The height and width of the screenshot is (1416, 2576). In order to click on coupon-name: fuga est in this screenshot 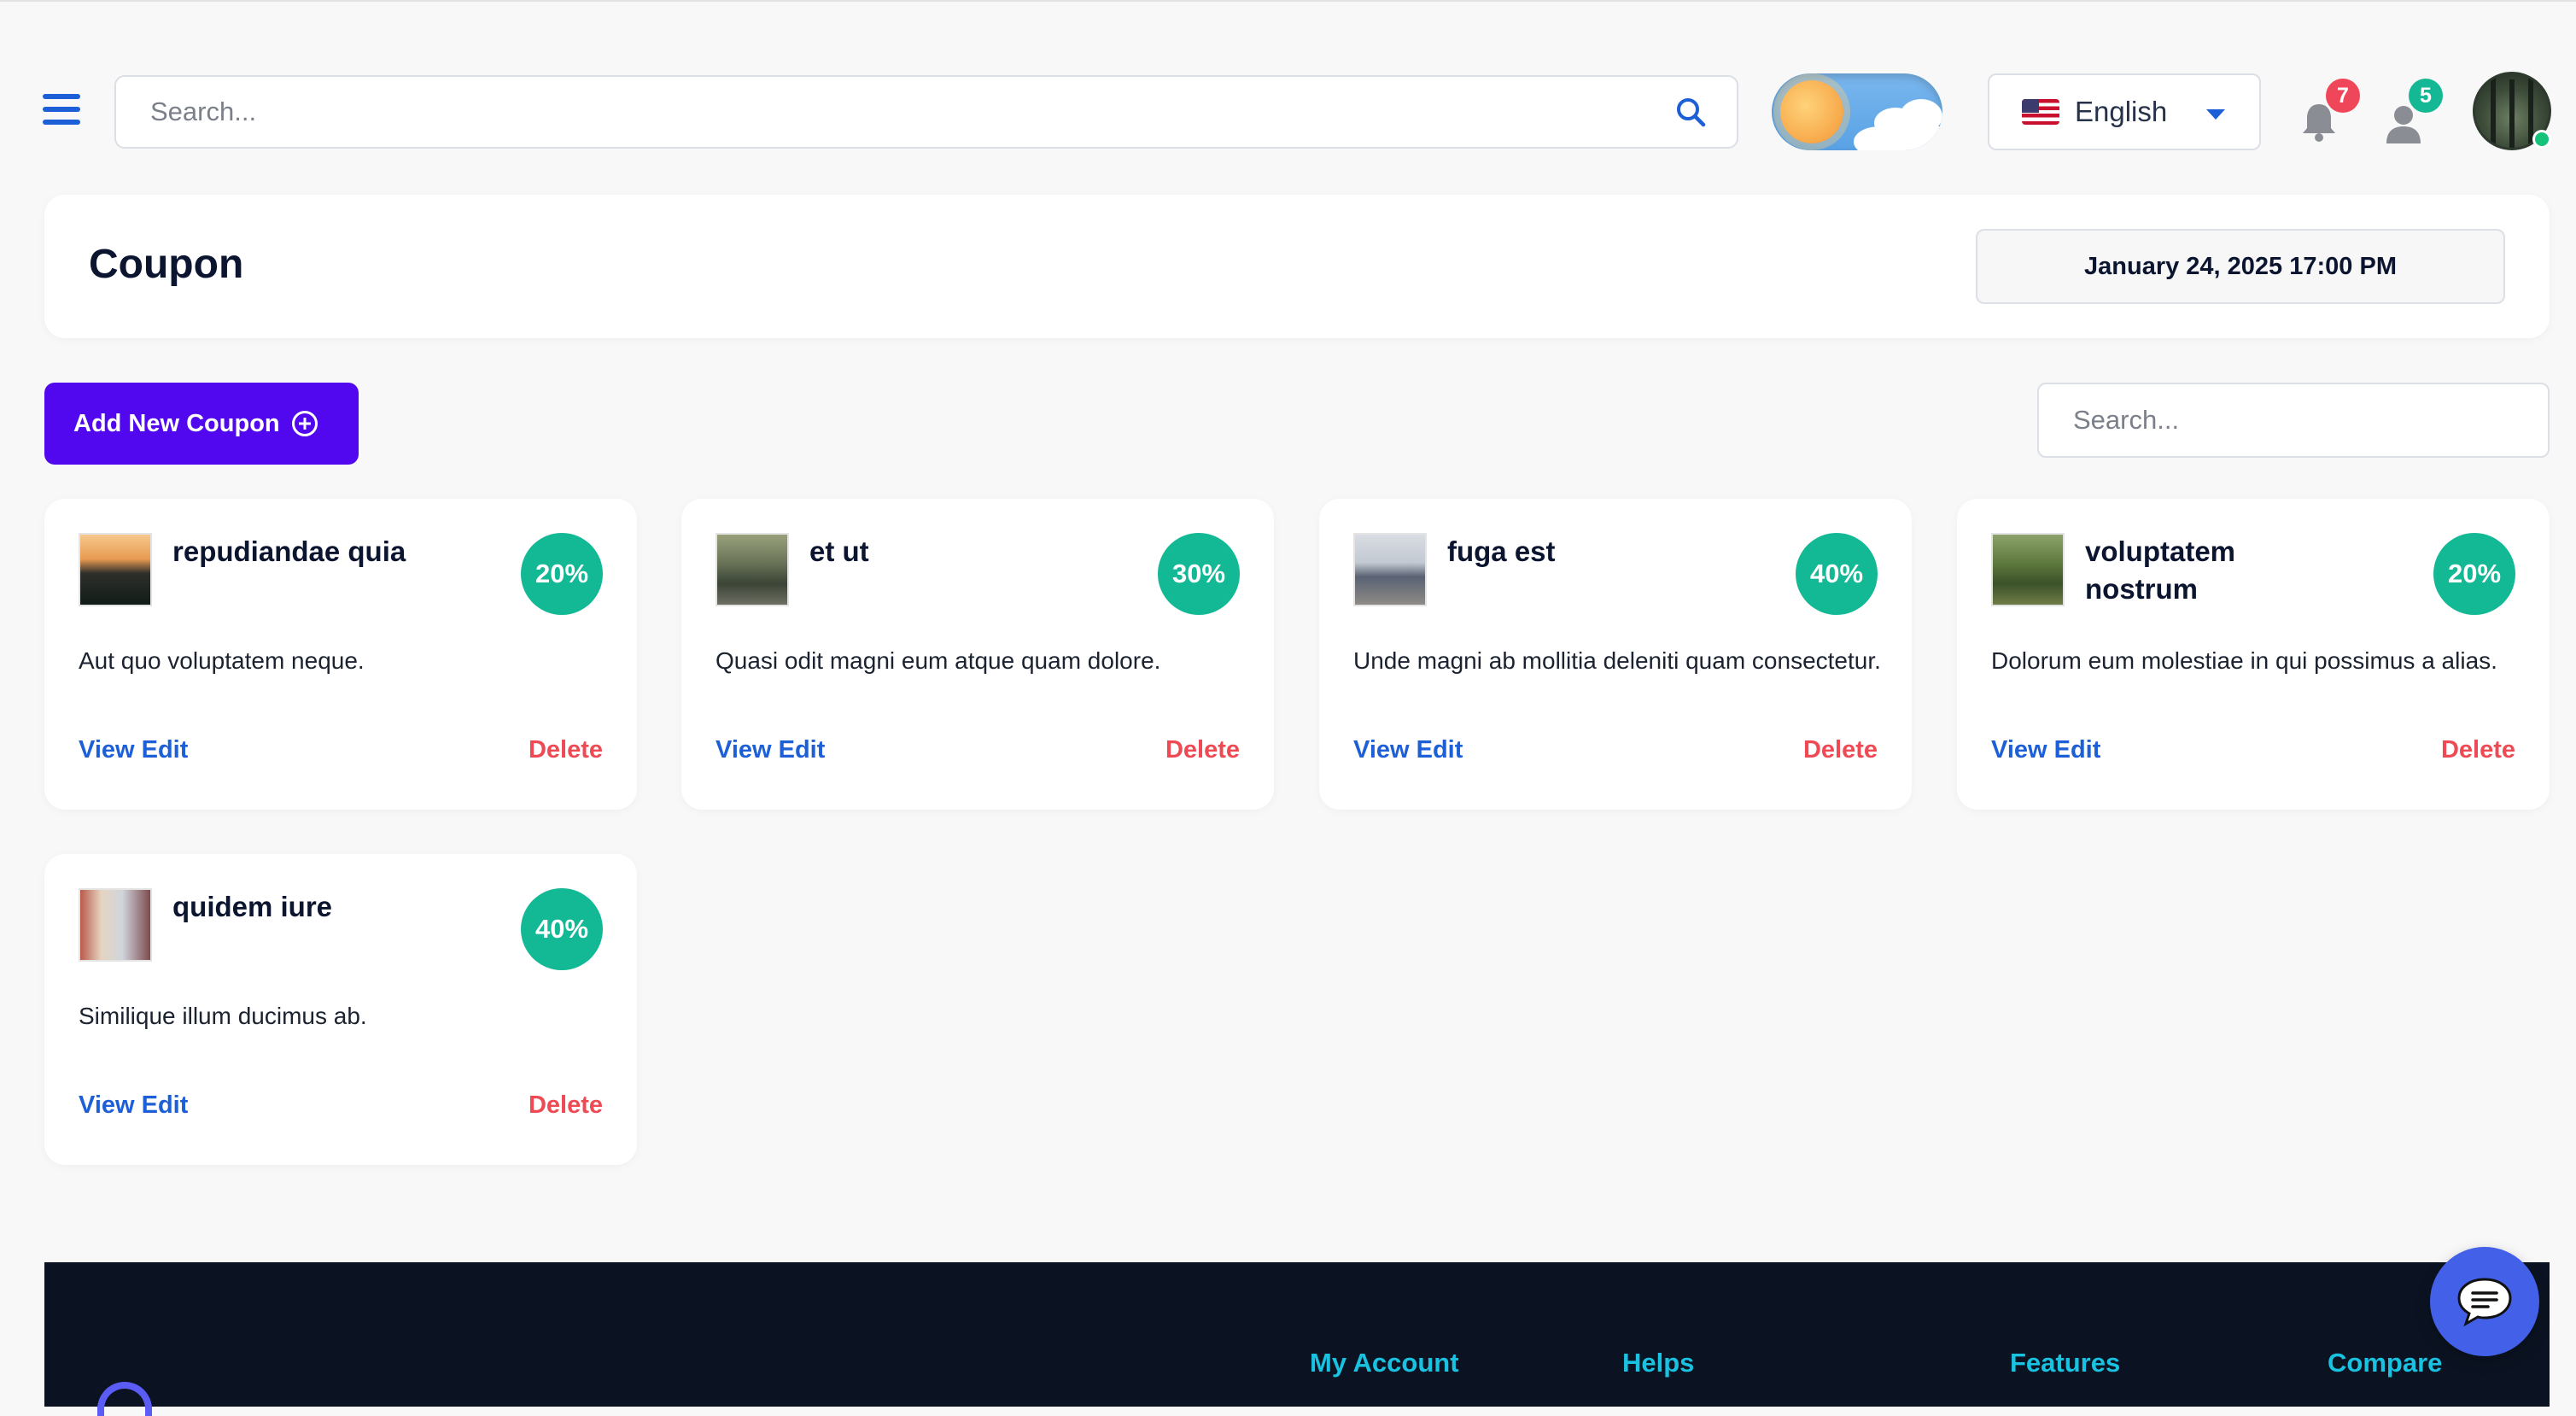, I will do `click(1501, 551)`.